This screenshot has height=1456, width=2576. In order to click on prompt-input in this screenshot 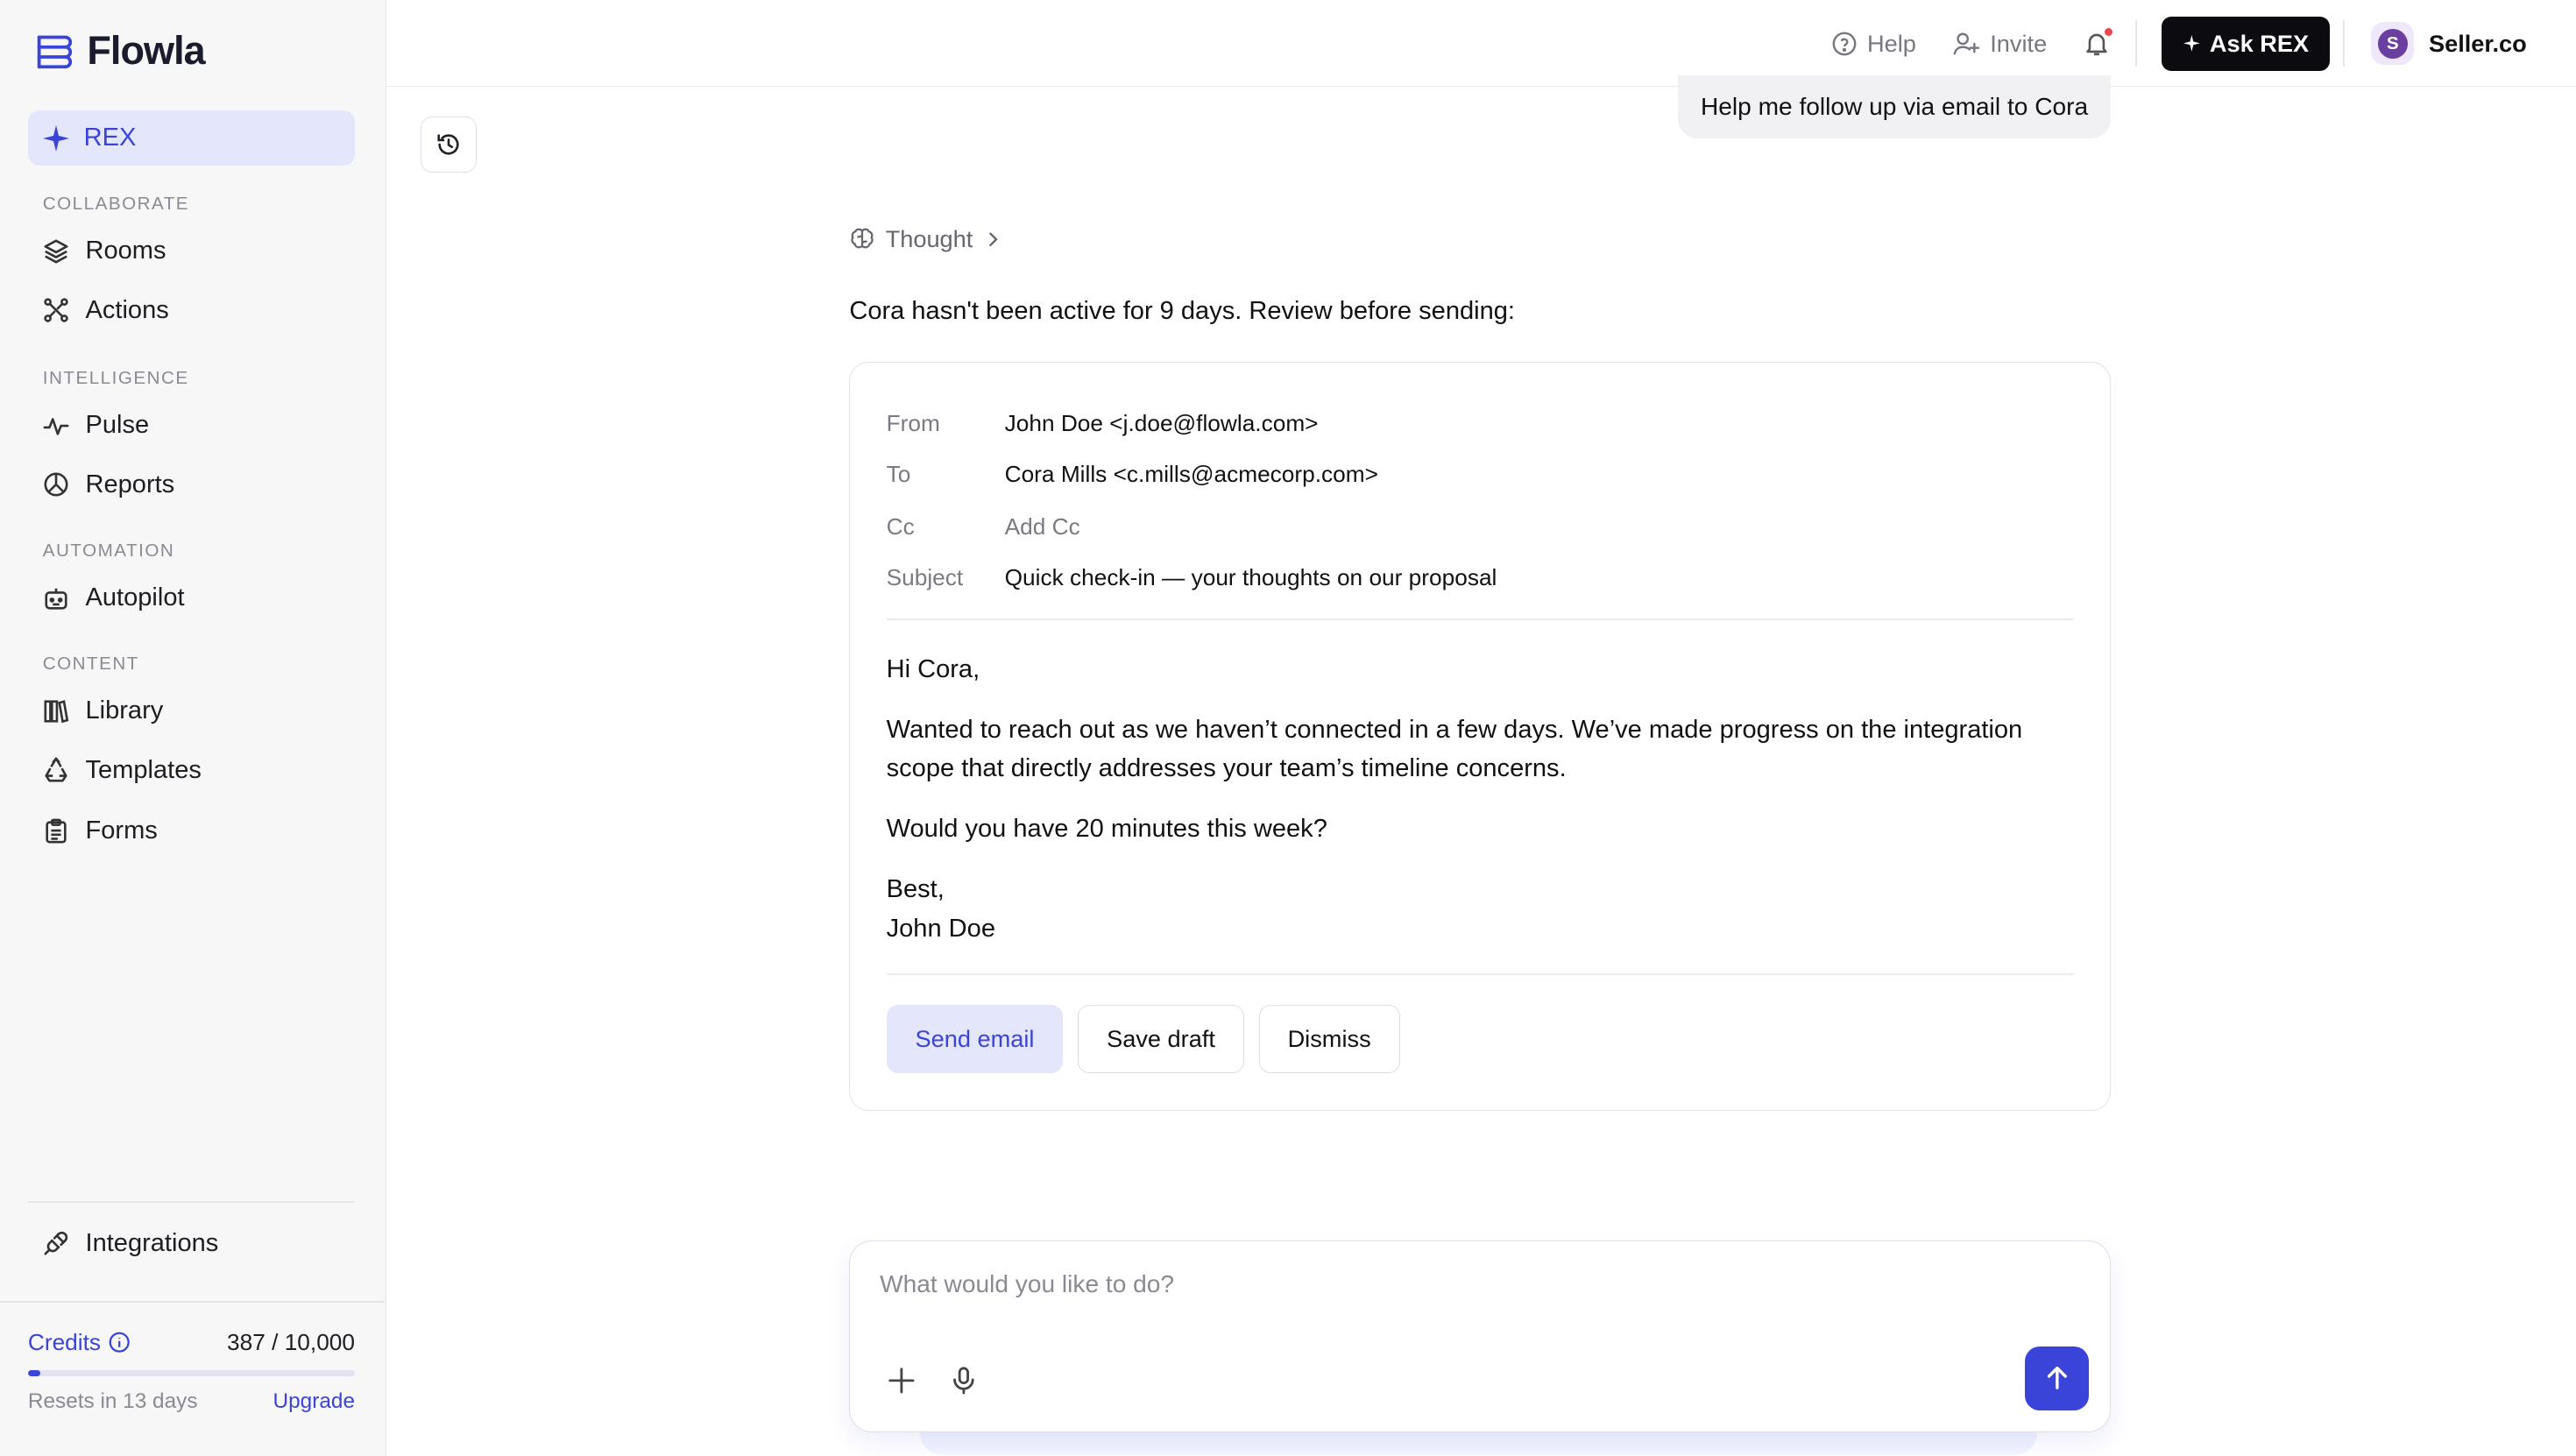, I will do `click(1455, 1284)`.